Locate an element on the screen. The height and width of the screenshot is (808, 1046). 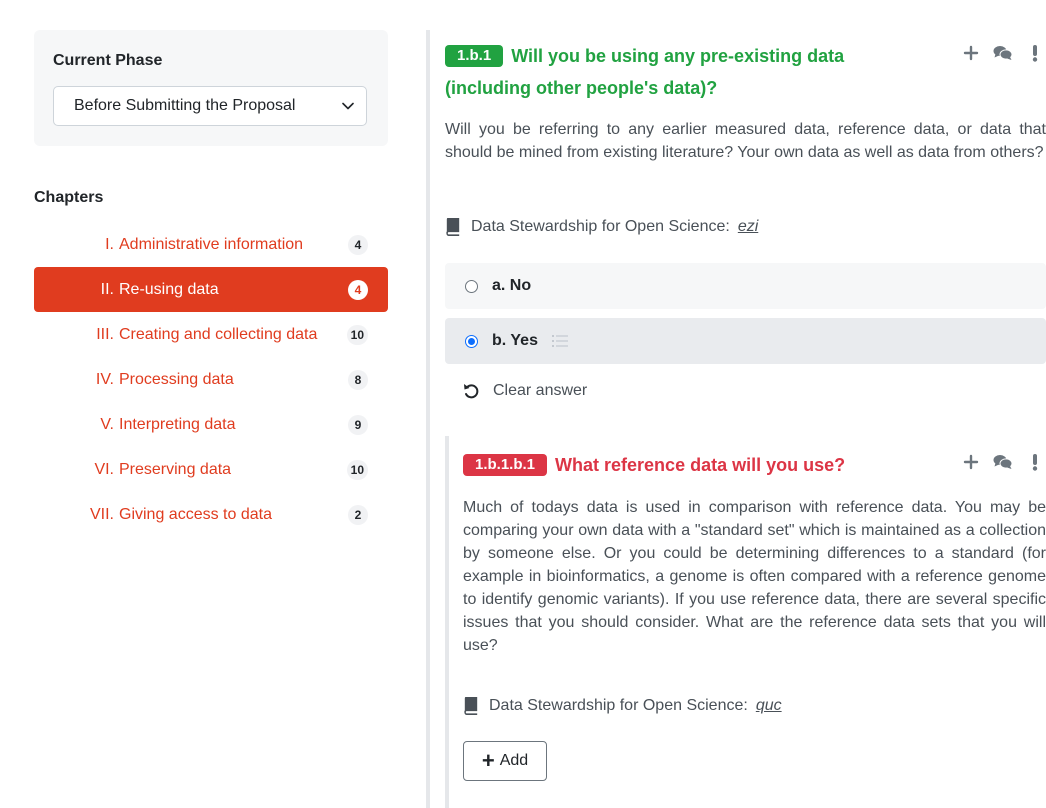
sidebar-chapter-item: IV. Processing data 8 is located at coordinates (211, 379).